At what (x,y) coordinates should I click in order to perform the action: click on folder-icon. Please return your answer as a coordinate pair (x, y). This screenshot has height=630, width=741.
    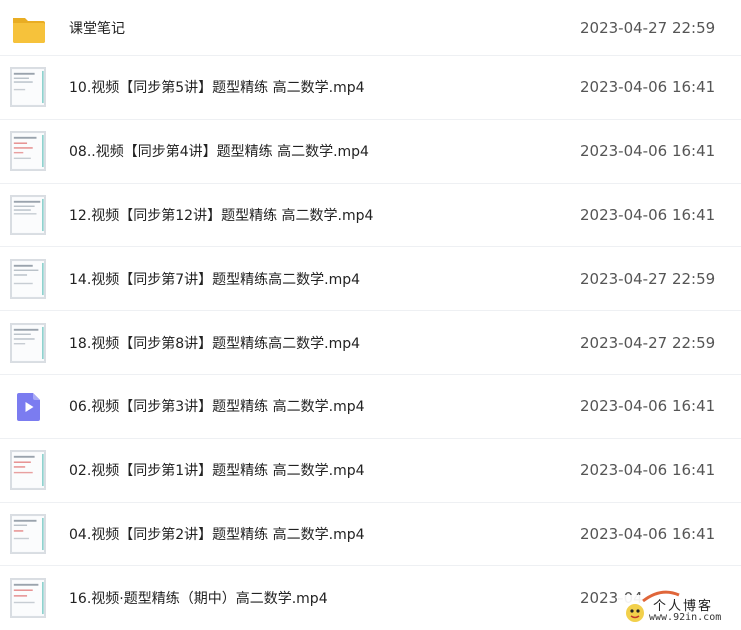
    Looking at the image, I should click on (29, 28).